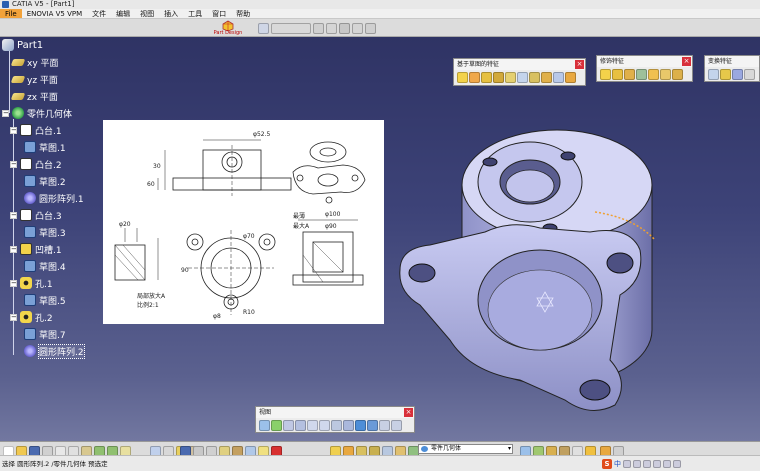  What do you see at coordinates (653, 74) in the screenshot?
I see `thickness-icon` at bounding box center [653, 74].